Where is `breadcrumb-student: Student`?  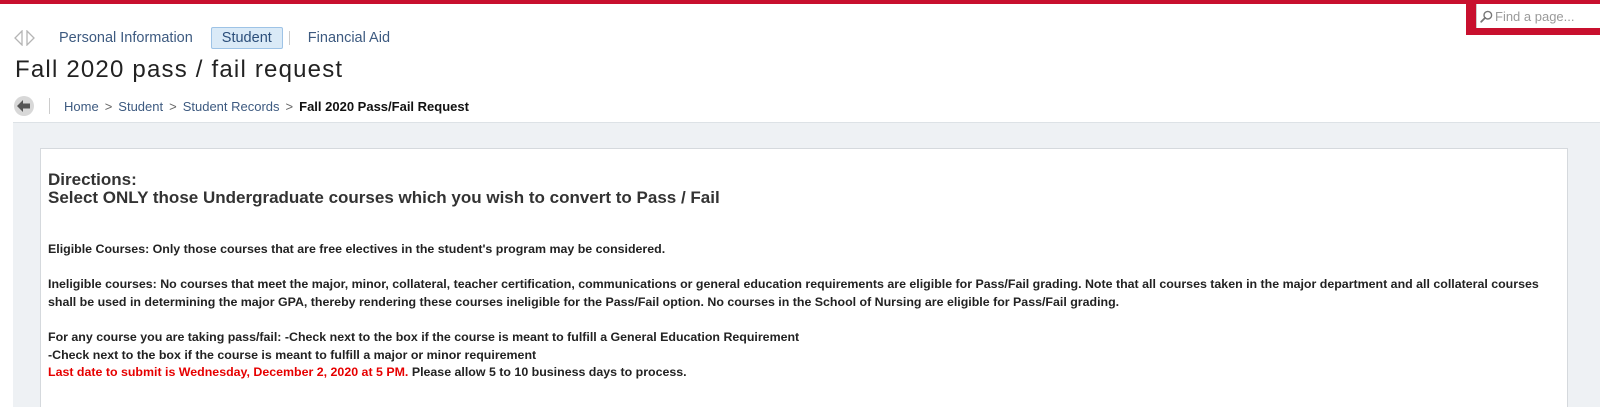
breadcrumb-student: Student is located at coordinates (140, 106).